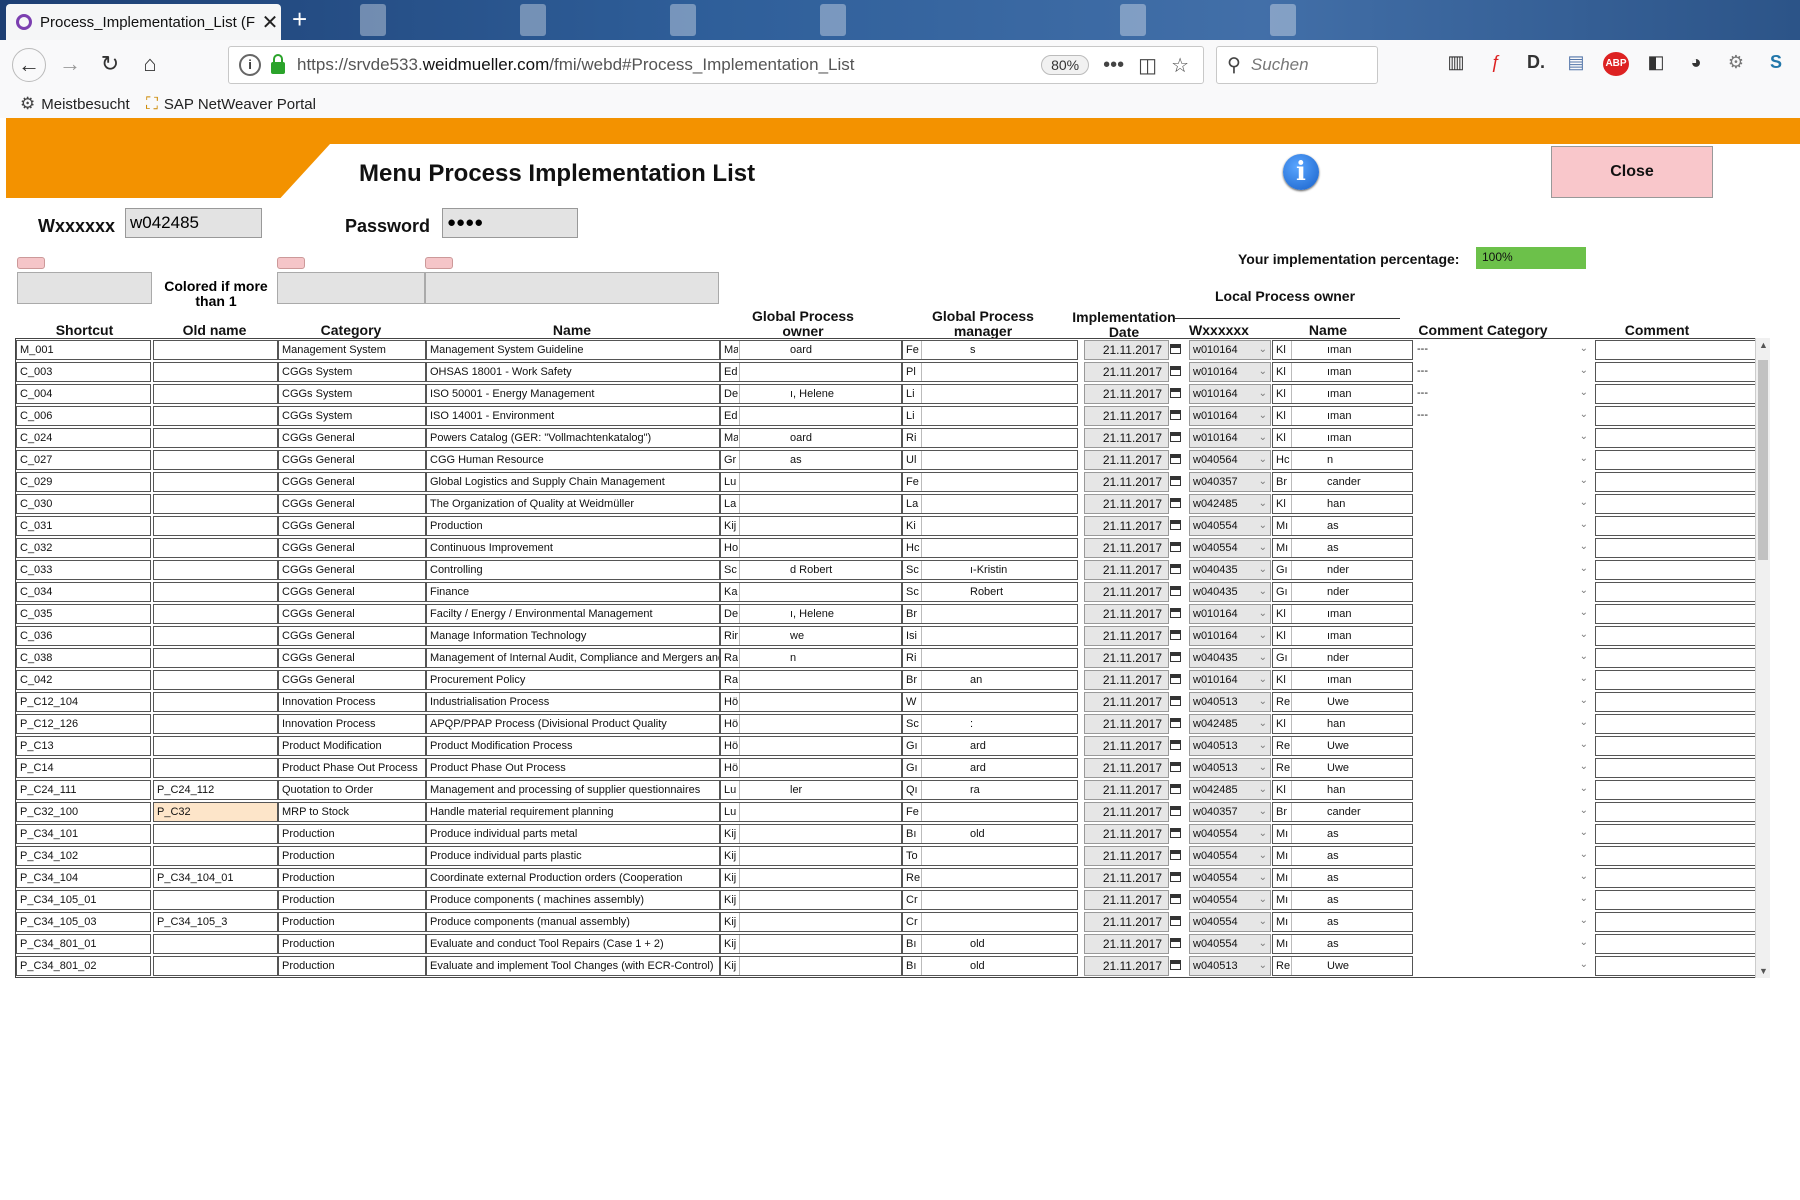  Describe the element at coordinates (83, 394) in the screenshot. I see `cell-shortcut: C_004` at that location.